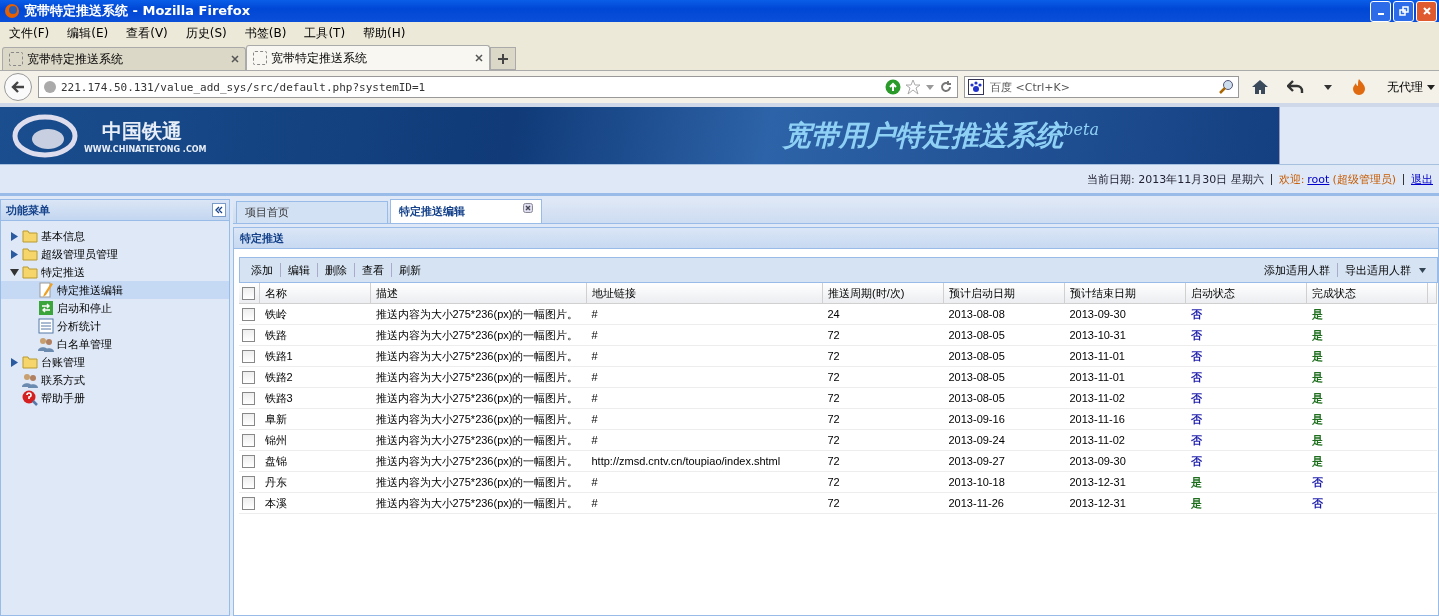 The image size is (1439, 616). What do you see at coordinates (384, 33) in the screenshot?
I see `menu-item: 帮助(H)` at bounding box center [384, 33].